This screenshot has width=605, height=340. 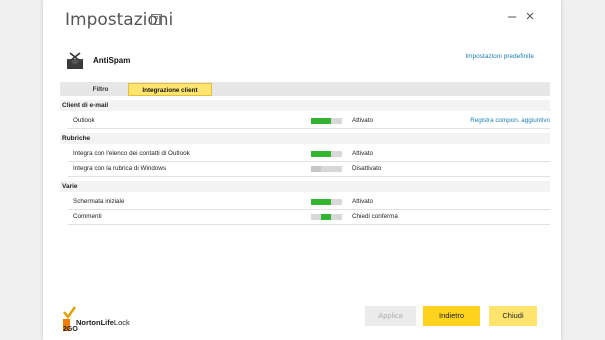 What do you see at coordinates (99, 201) in the screenshot?
I see `setting-label: Schermata iniziale` at bounding box center [99, 201].